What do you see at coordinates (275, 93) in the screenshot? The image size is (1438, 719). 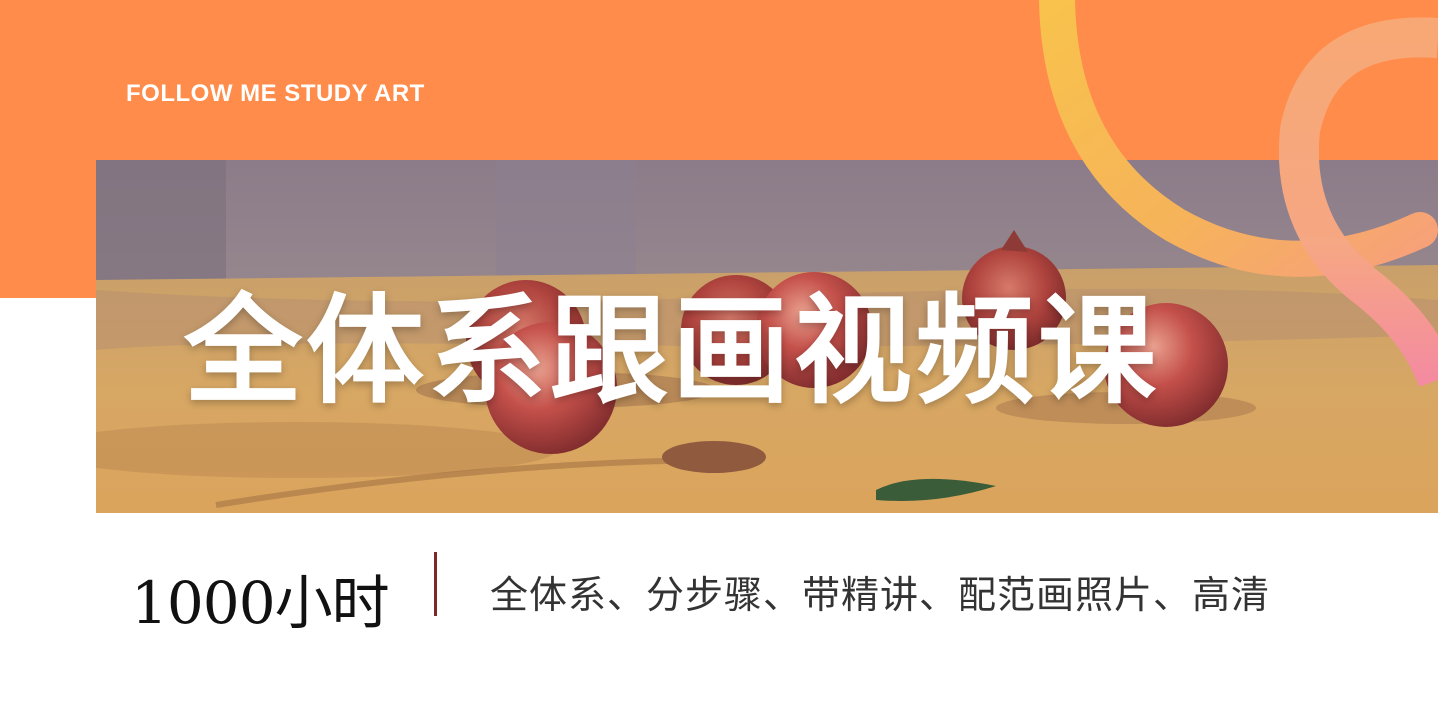 I see `kicker-text: FOLLOW ME STUDY ART` at bounding box center [275, 93].